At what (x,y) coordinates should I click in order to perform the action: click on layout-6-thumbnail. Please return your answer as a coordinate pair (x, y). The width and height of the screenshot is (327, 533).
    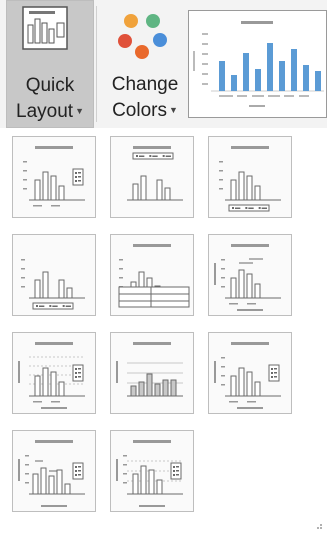
    Looking at the image, I should click on (250, 275).